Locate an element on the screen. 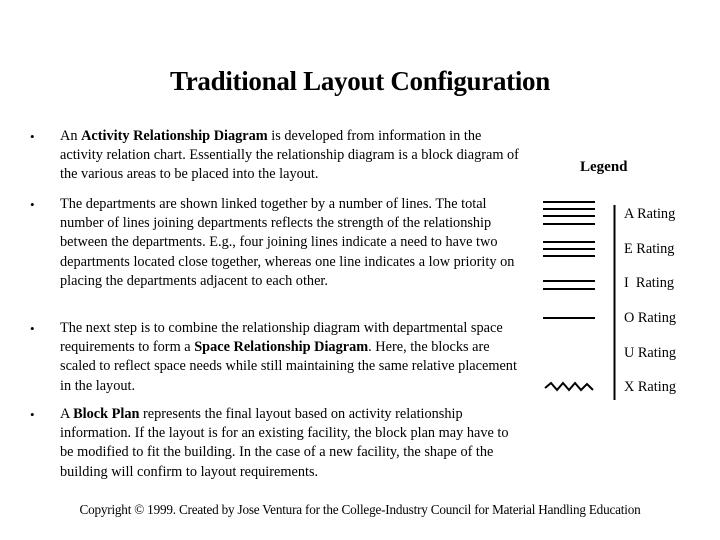  legend-graphic is located at coordinates (579, 300).